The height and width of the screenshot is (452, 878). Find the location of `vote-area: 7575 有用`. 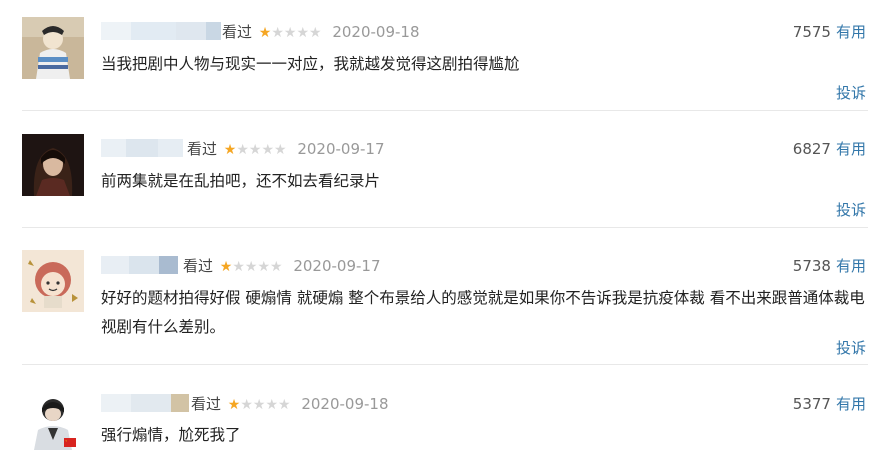

vote-area: 7575 有用 is located at coordinates (829, 32).